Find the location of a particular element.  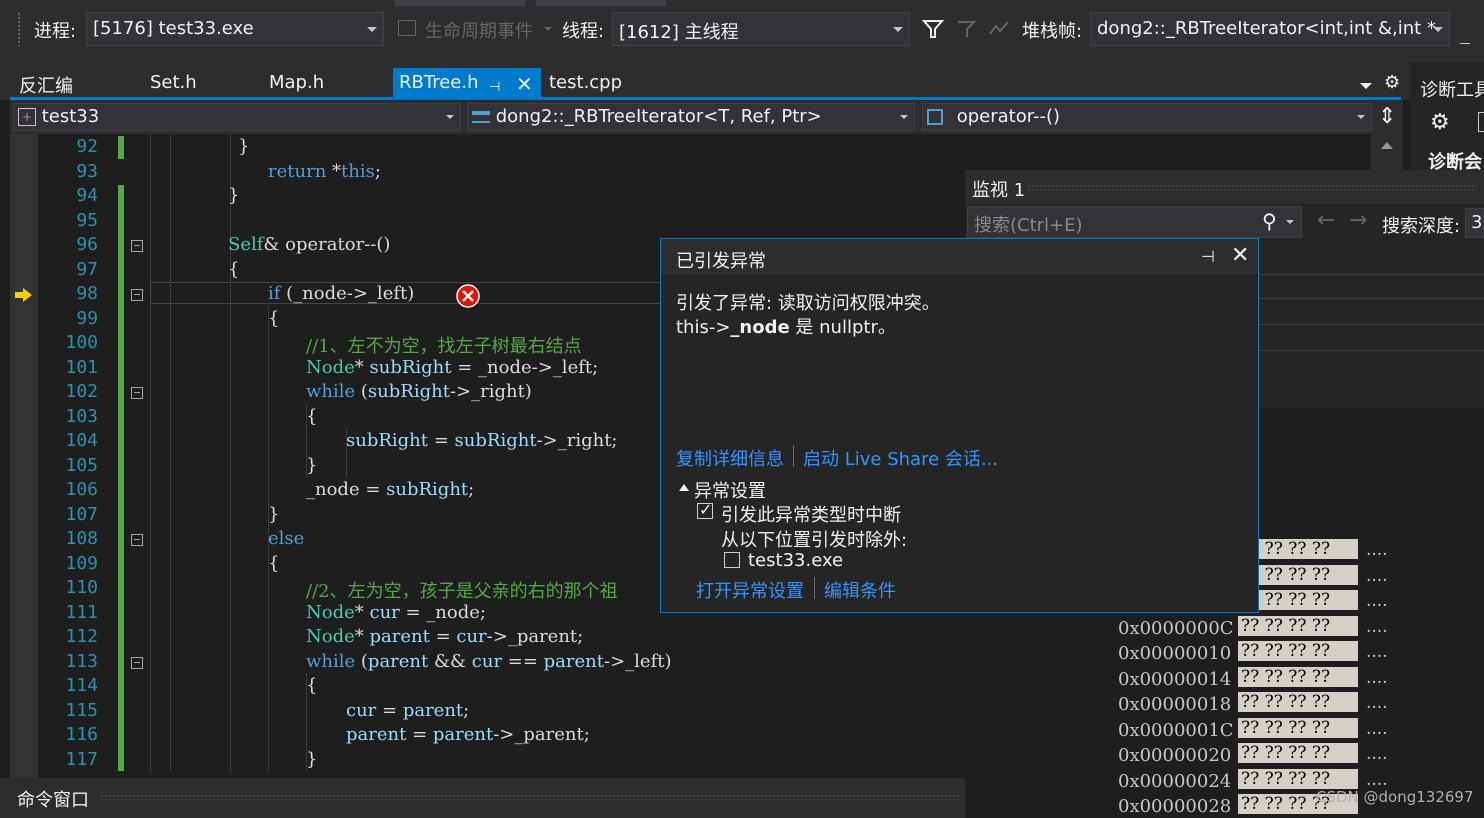

process-dropdown: [5176] test33.exe is located at coordinates (235, 29).